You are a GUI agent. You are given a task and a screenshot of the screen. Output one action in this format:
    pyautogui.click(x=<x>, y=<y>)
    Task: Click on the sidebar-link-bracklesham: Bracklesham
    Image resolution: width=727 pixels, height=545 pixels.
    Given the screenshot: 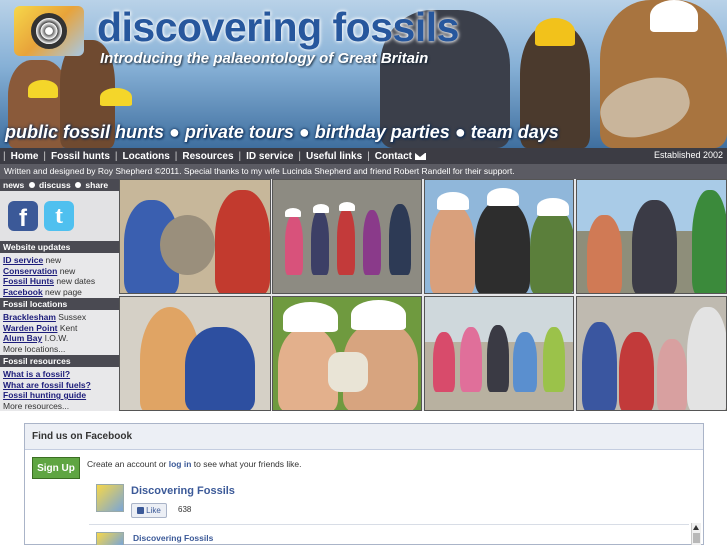 What is the action you would take?
    pyautogui.click(x=29, y=317)
    